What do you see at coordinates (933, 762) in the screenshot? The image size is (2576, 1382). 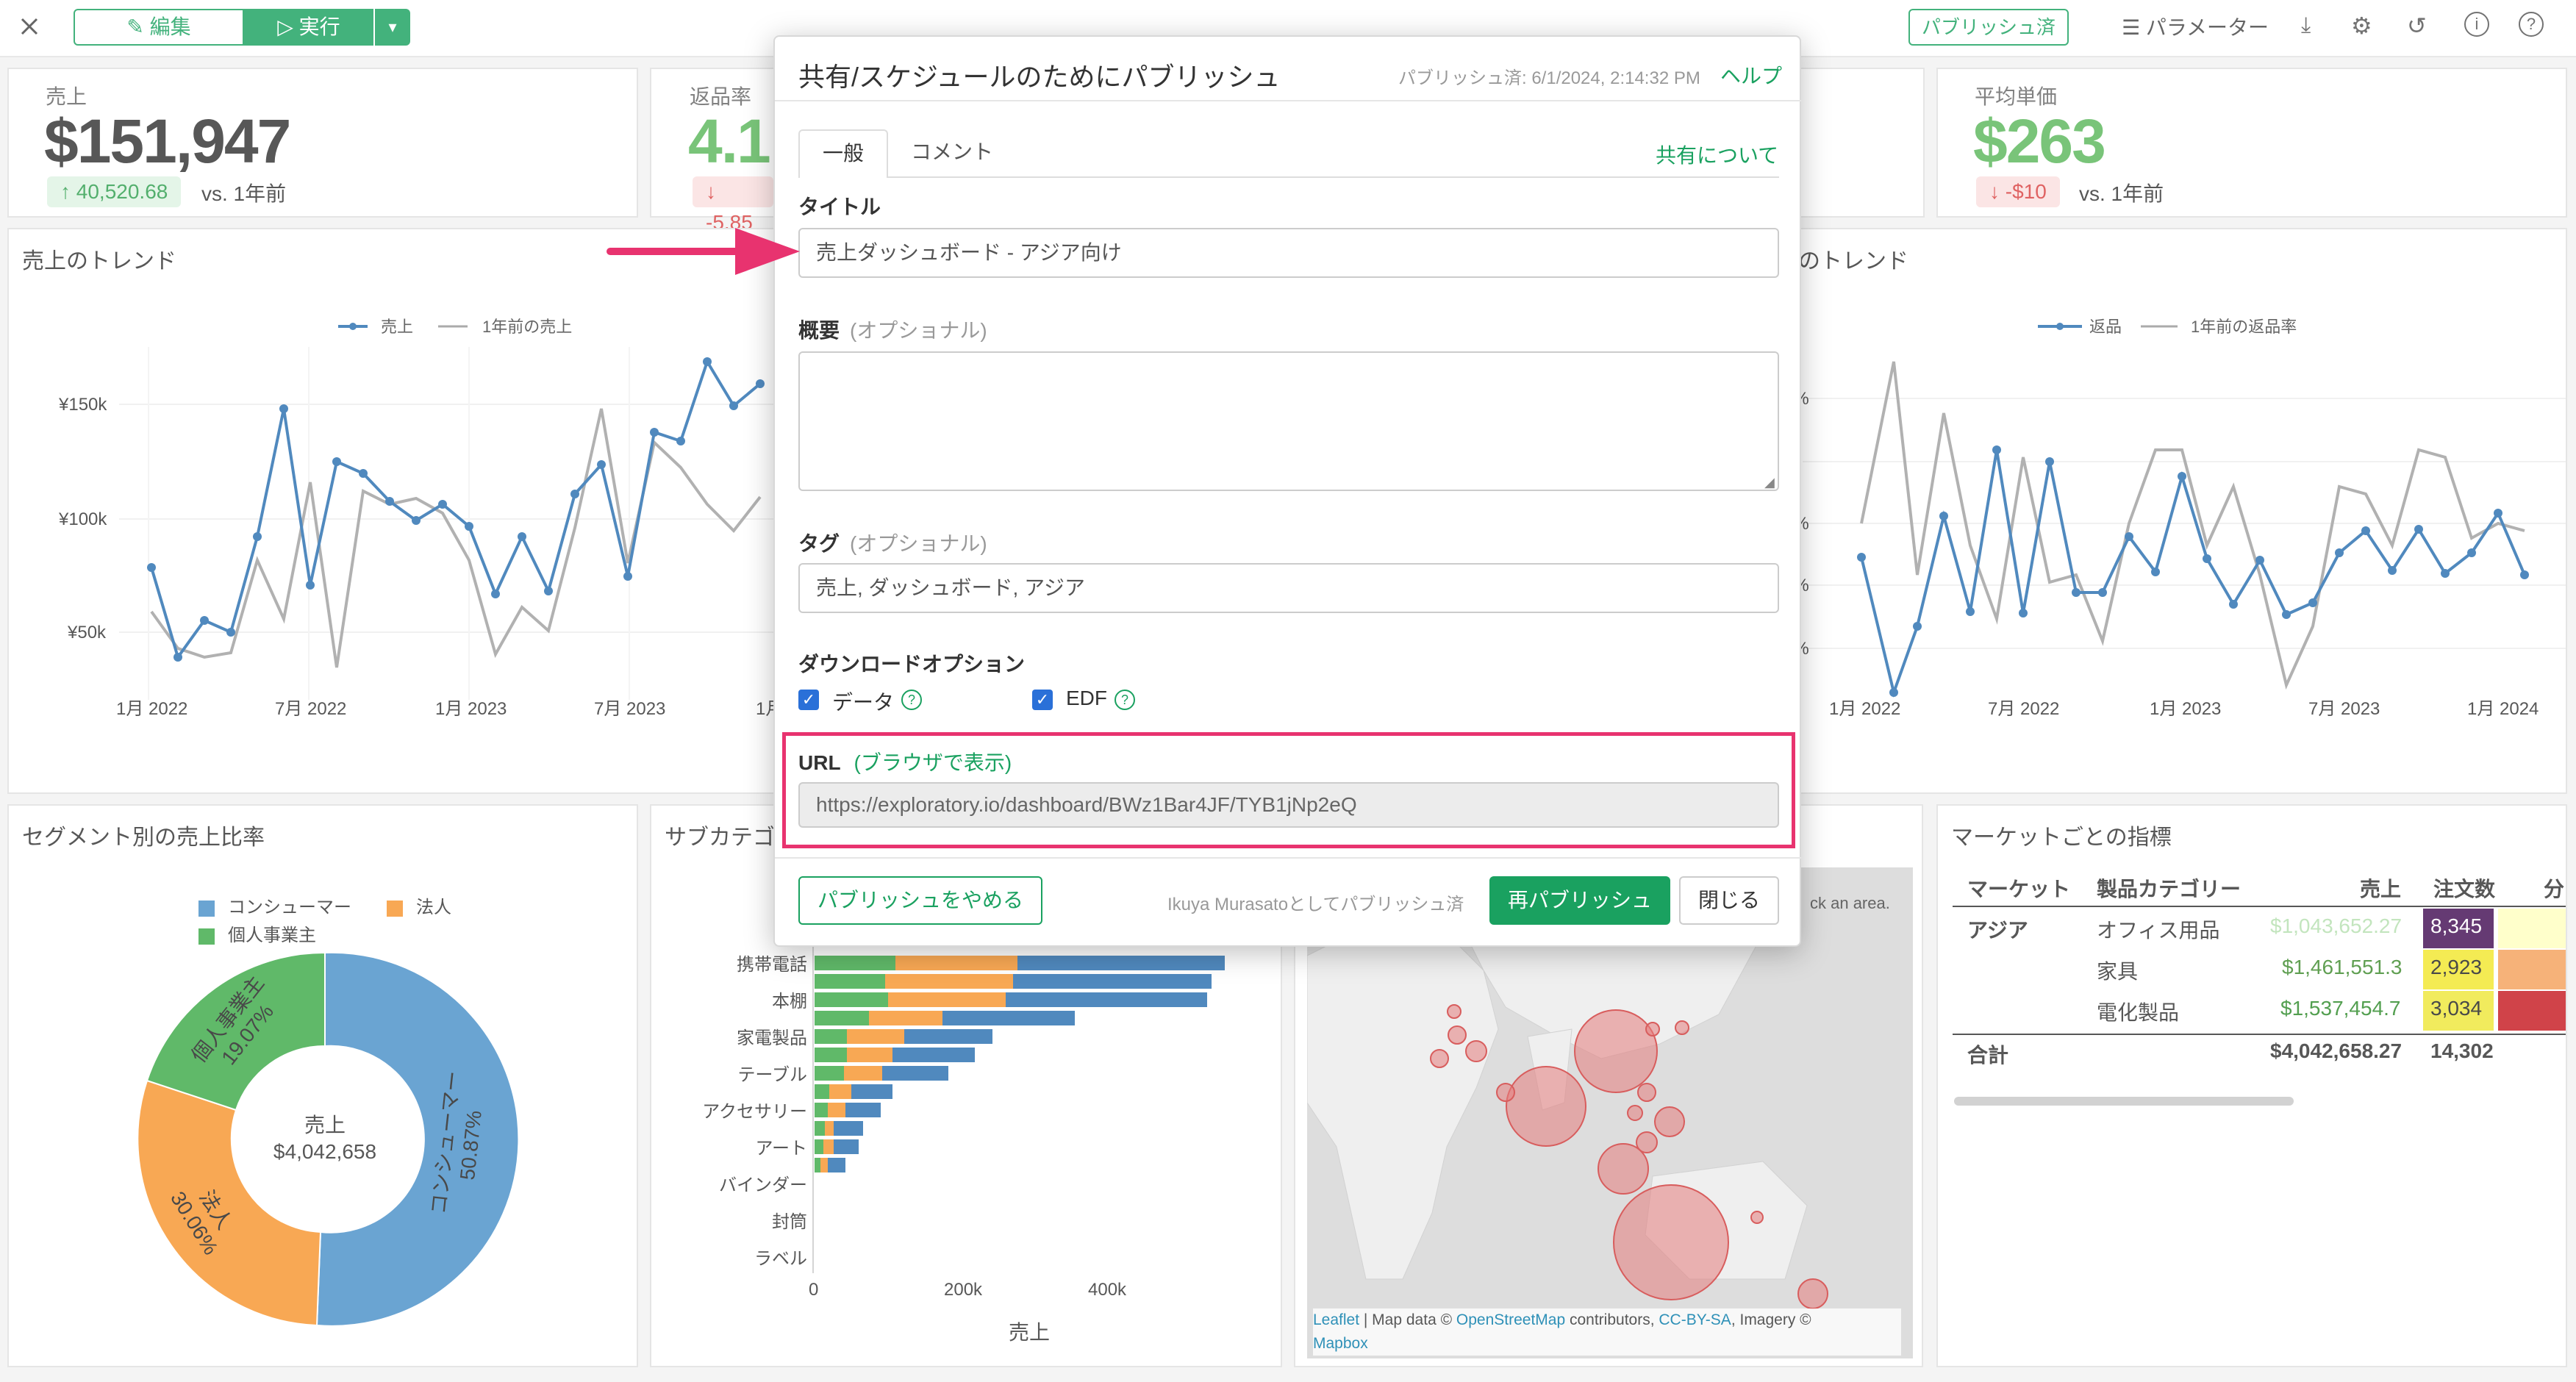 I see `open-in-browser-link: (ブラウザで表示)` at bounding box center [933, 762].